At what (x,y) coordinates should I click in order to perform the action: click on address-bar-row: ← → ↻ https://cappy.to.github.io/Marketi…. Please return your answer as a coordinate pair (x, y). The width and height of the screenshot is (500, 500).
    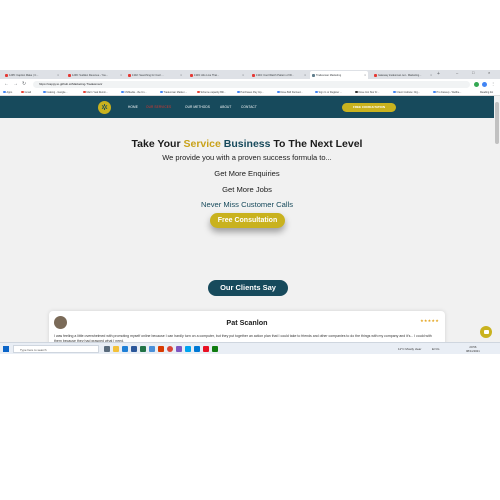
    Looking at the image, I should click on (250, 84).